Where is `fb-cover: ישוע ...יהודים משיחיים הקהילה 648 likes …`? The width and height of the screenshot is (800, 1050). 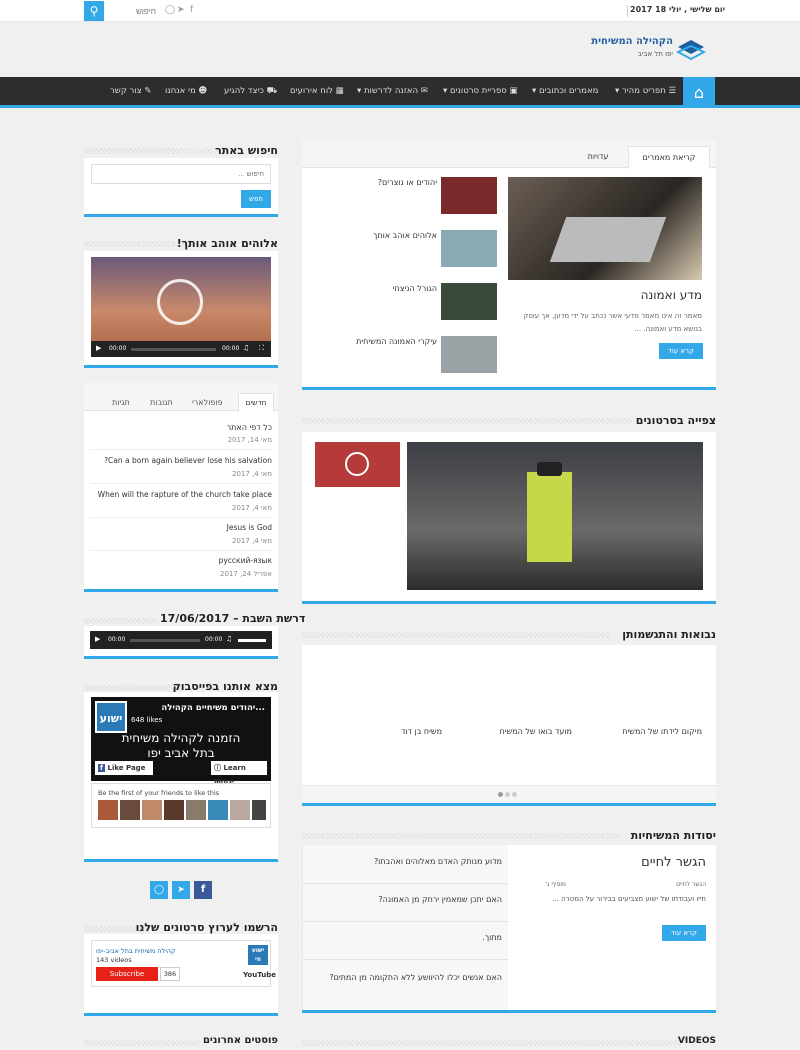 fb-cover: ישוע ...יהודים משיחיים הקהילה 648 likes … is located at coordinates (181, 741).